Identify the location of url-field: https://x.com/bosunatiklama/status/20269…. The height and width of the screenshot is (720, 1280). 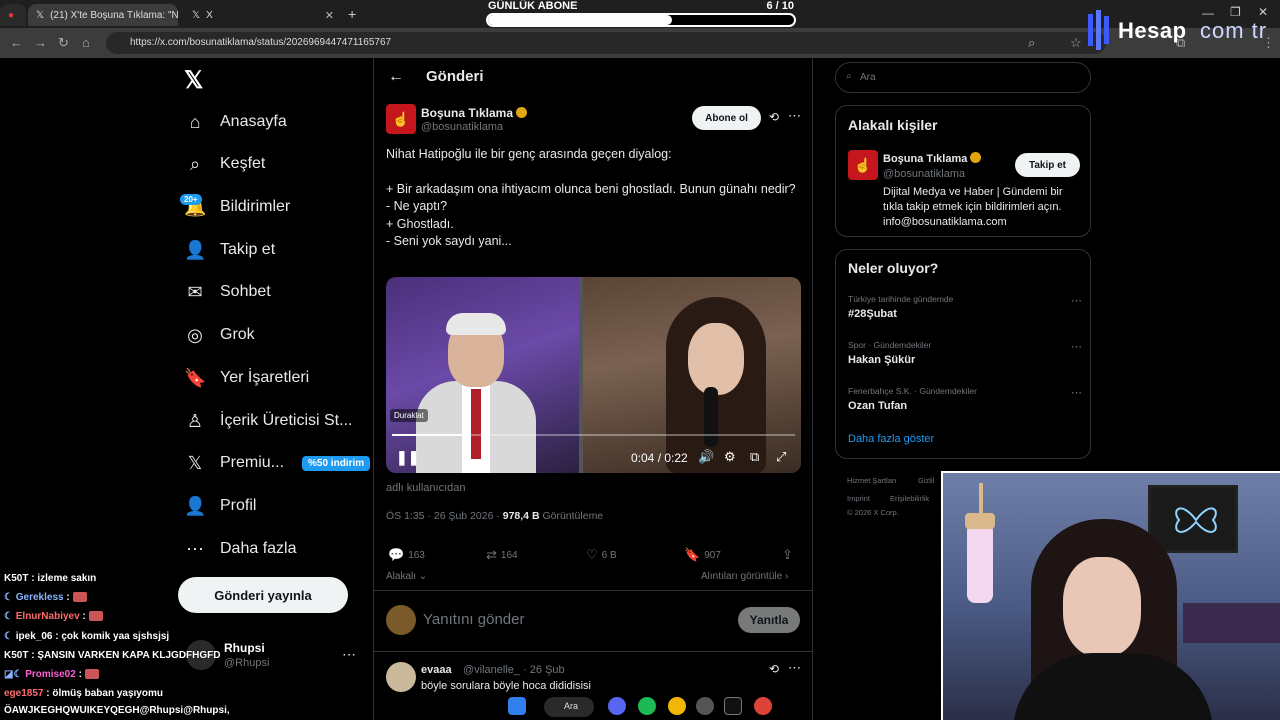
(606, 43).